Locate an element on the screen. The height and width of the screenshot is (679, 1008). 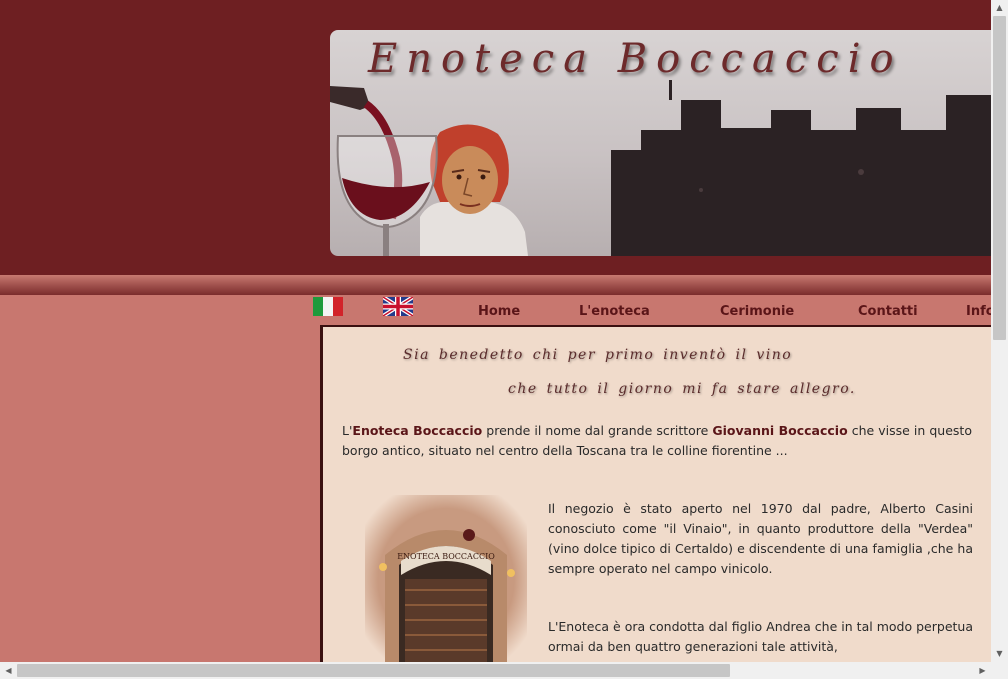
boccaccio-name: Giovanni Boccaccio is located at coordinates (780, 430).